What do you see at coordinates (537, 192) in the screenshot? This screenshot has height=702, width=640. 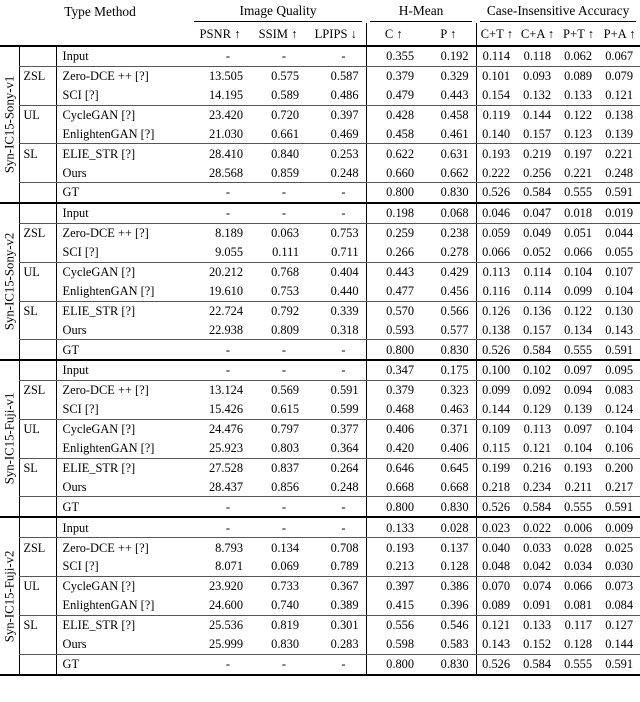 I see `cell-value: 0.584` at bounding box center [537, 192].